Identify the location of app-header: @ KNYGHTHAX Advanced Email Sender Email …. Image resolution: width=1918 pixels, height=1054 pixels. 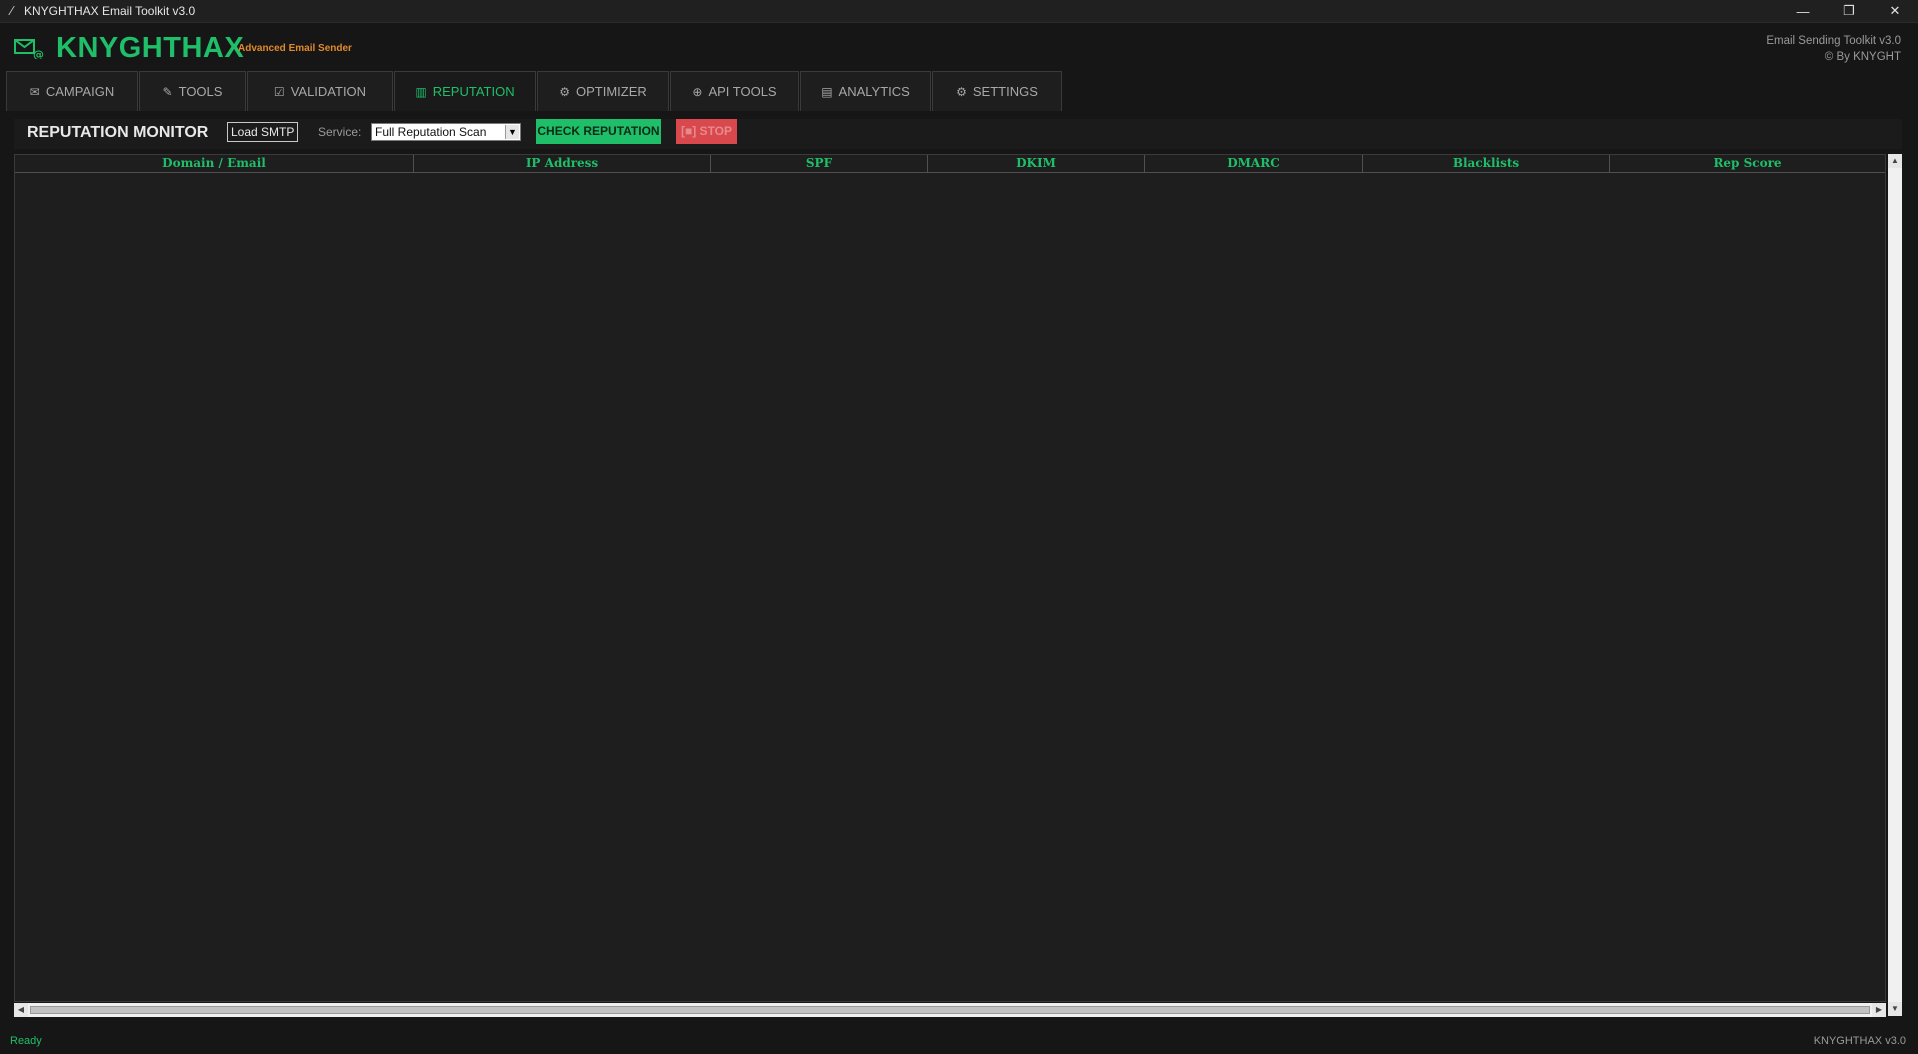
(959, 47).